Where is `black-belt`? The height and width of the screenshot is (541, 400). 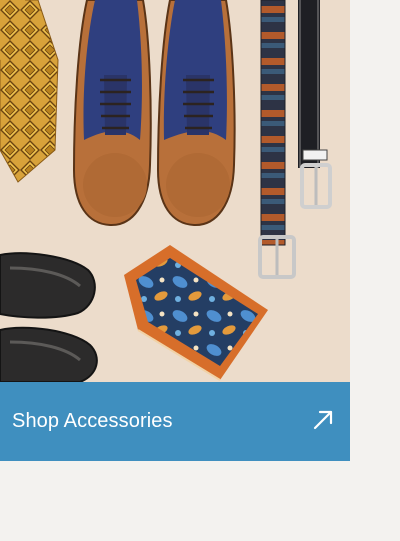
black-belt is located at coordinates (315, 104).